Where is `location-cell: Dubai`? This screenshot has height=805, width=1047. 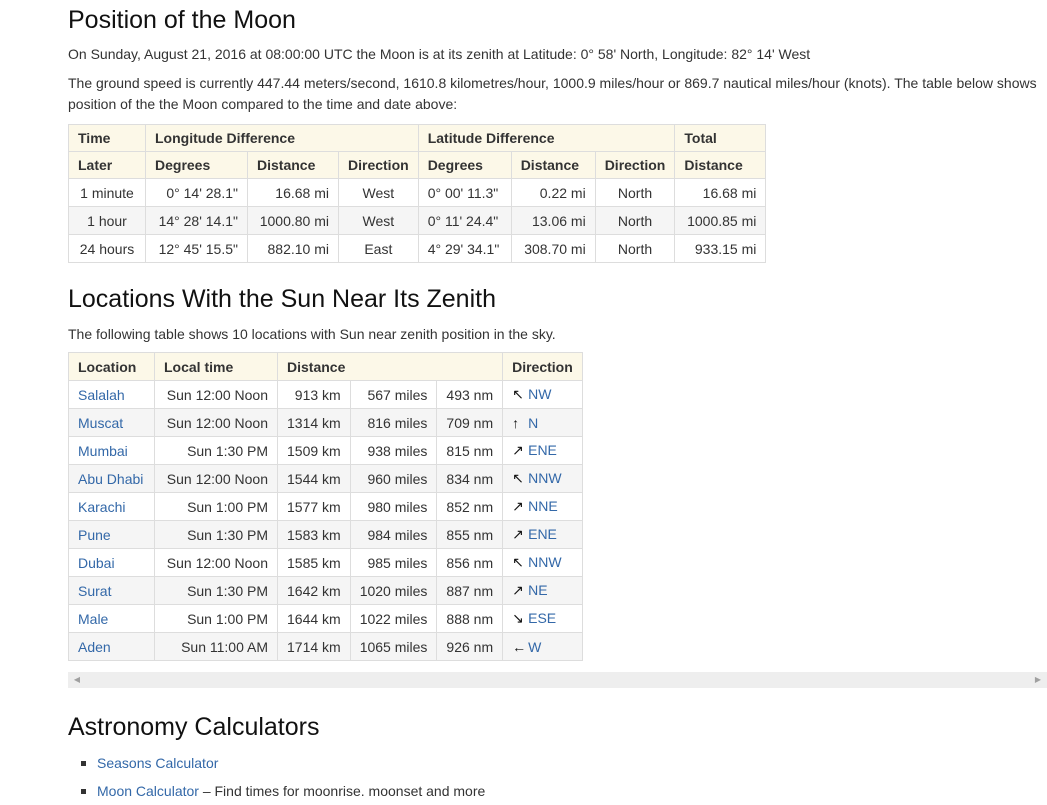
location-cell: Dubai is located at coordinates (111, 562).